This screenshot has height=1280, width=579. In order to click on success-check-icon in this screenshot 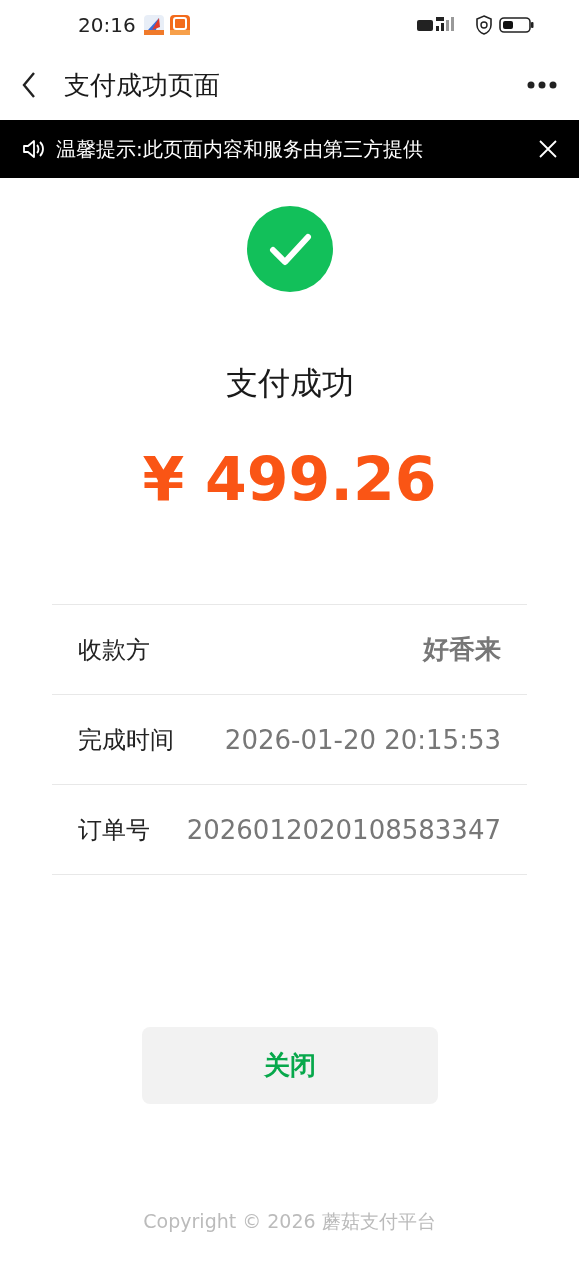, I will do `click(289, 249)`.